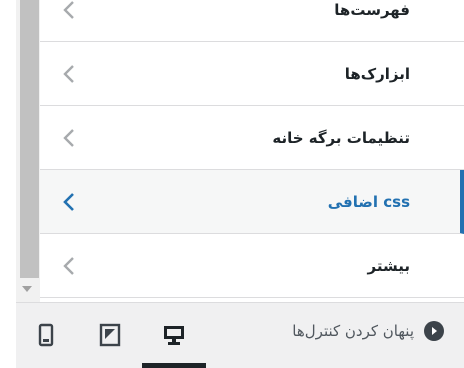  What do you see at coordinates (434, 331) in the screenshot?
I see `collapse-arrow-icon` at bounding box center [434, 331].